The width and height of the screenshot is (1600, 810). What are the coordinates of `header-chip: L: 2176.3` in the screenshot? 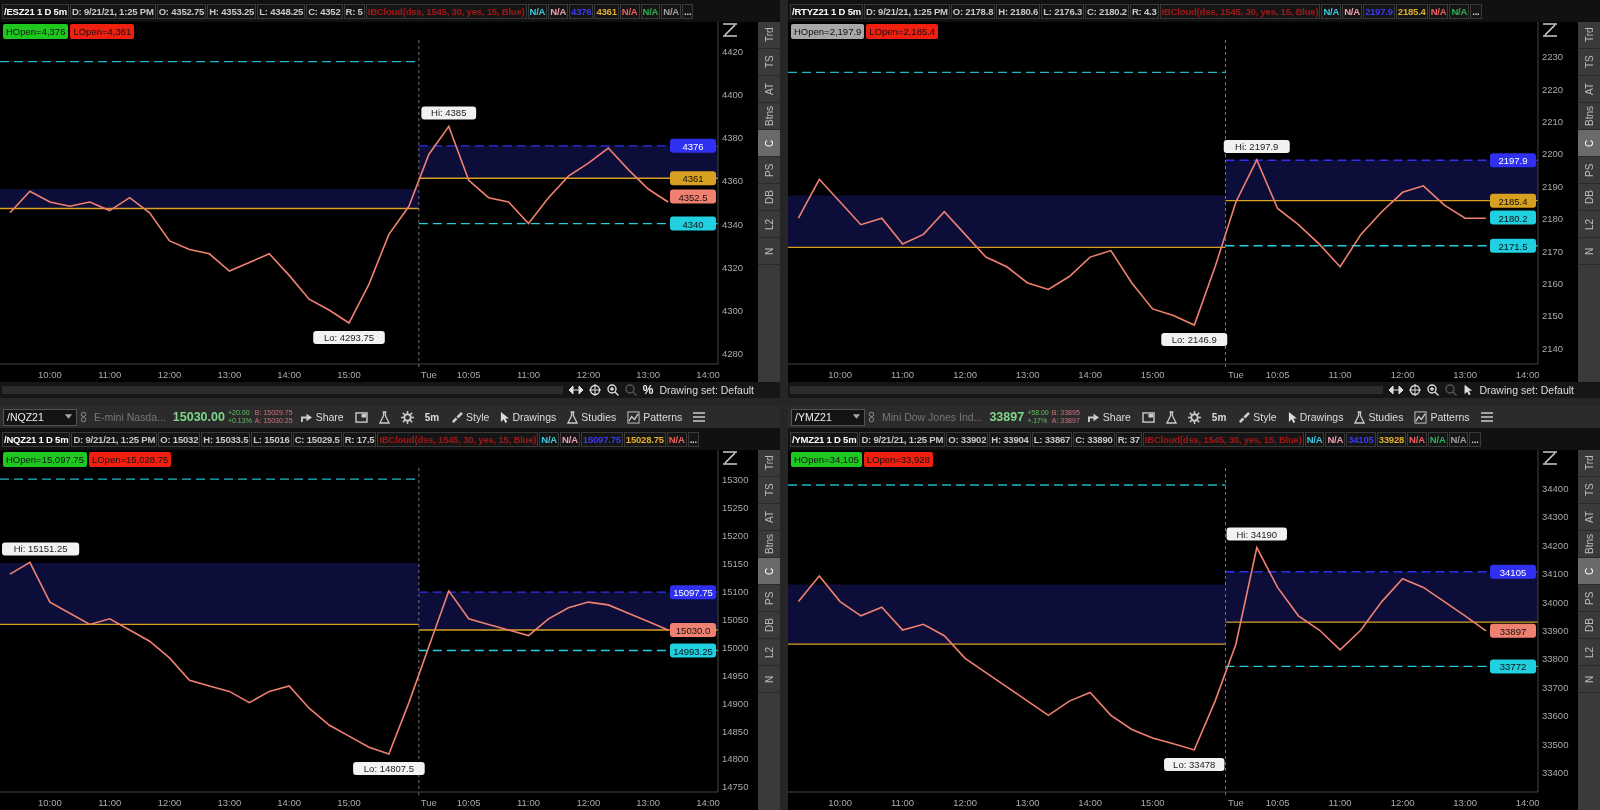 It's located at (1062, 11).